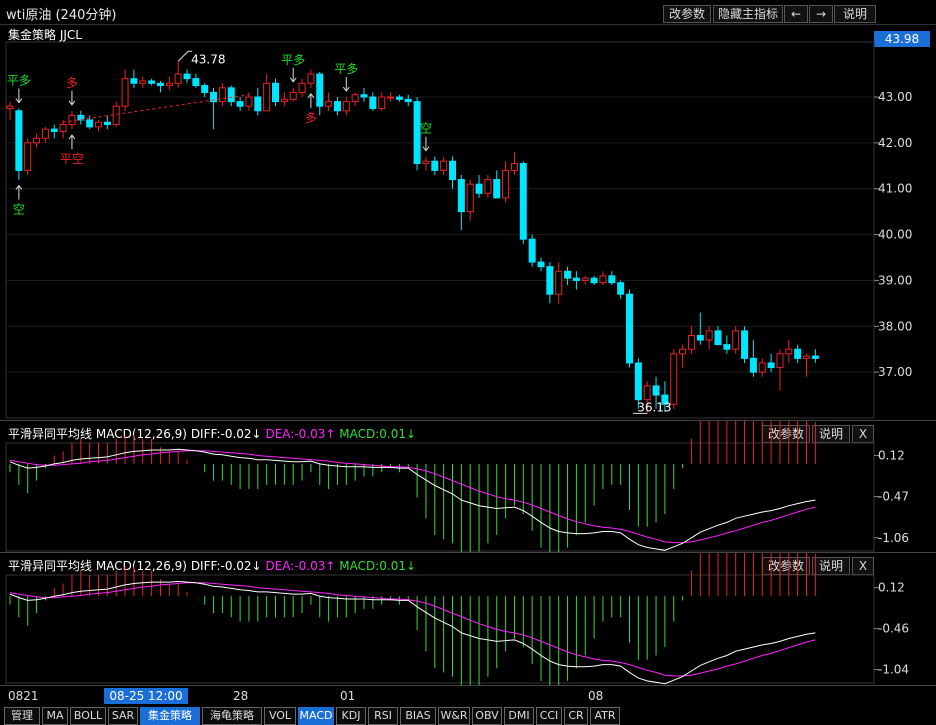  What do you see at coordinates (654, 407) in the screenshot?
I see `low-label: 36.13` at bounding box center [654, 407].